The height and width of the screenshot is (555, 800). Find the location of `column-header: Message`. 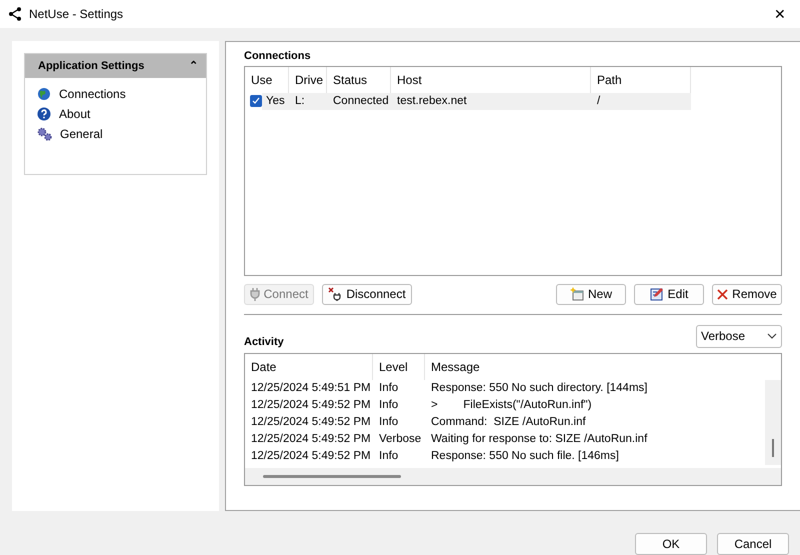

column-header: Message is located at coordinates (590, 367).